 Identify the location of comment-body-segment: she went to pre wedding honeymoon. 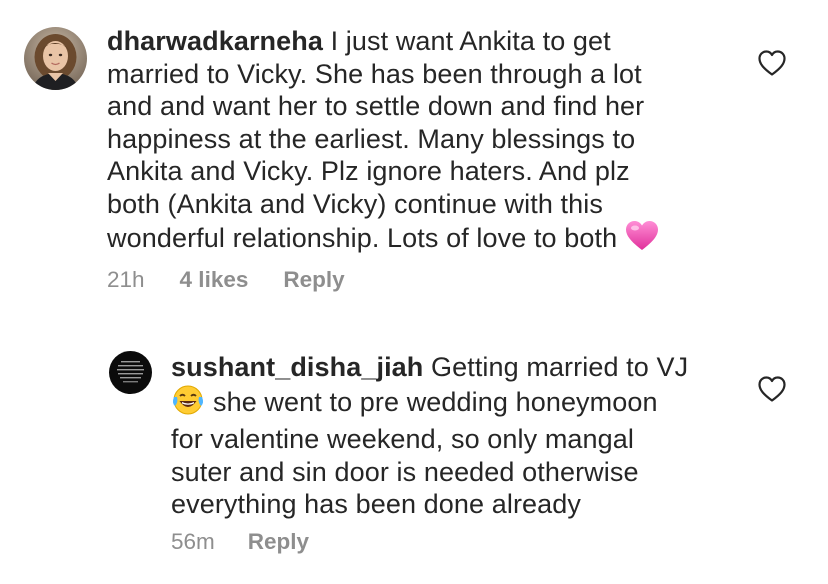
(435, 401).